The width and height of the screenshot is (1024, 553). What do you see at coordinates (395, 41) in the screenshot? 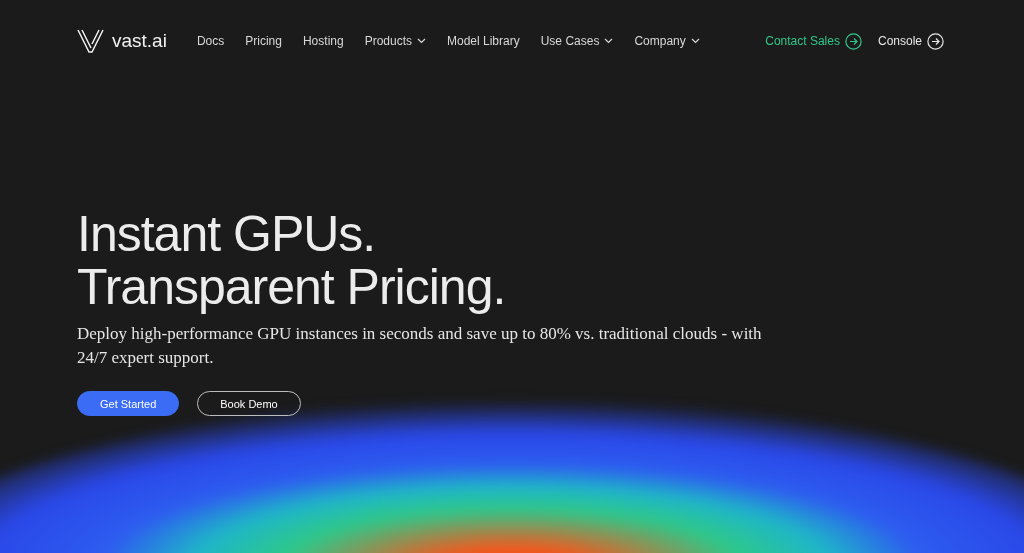
I see `nav-link: Products` at bounding box center [395, 41].